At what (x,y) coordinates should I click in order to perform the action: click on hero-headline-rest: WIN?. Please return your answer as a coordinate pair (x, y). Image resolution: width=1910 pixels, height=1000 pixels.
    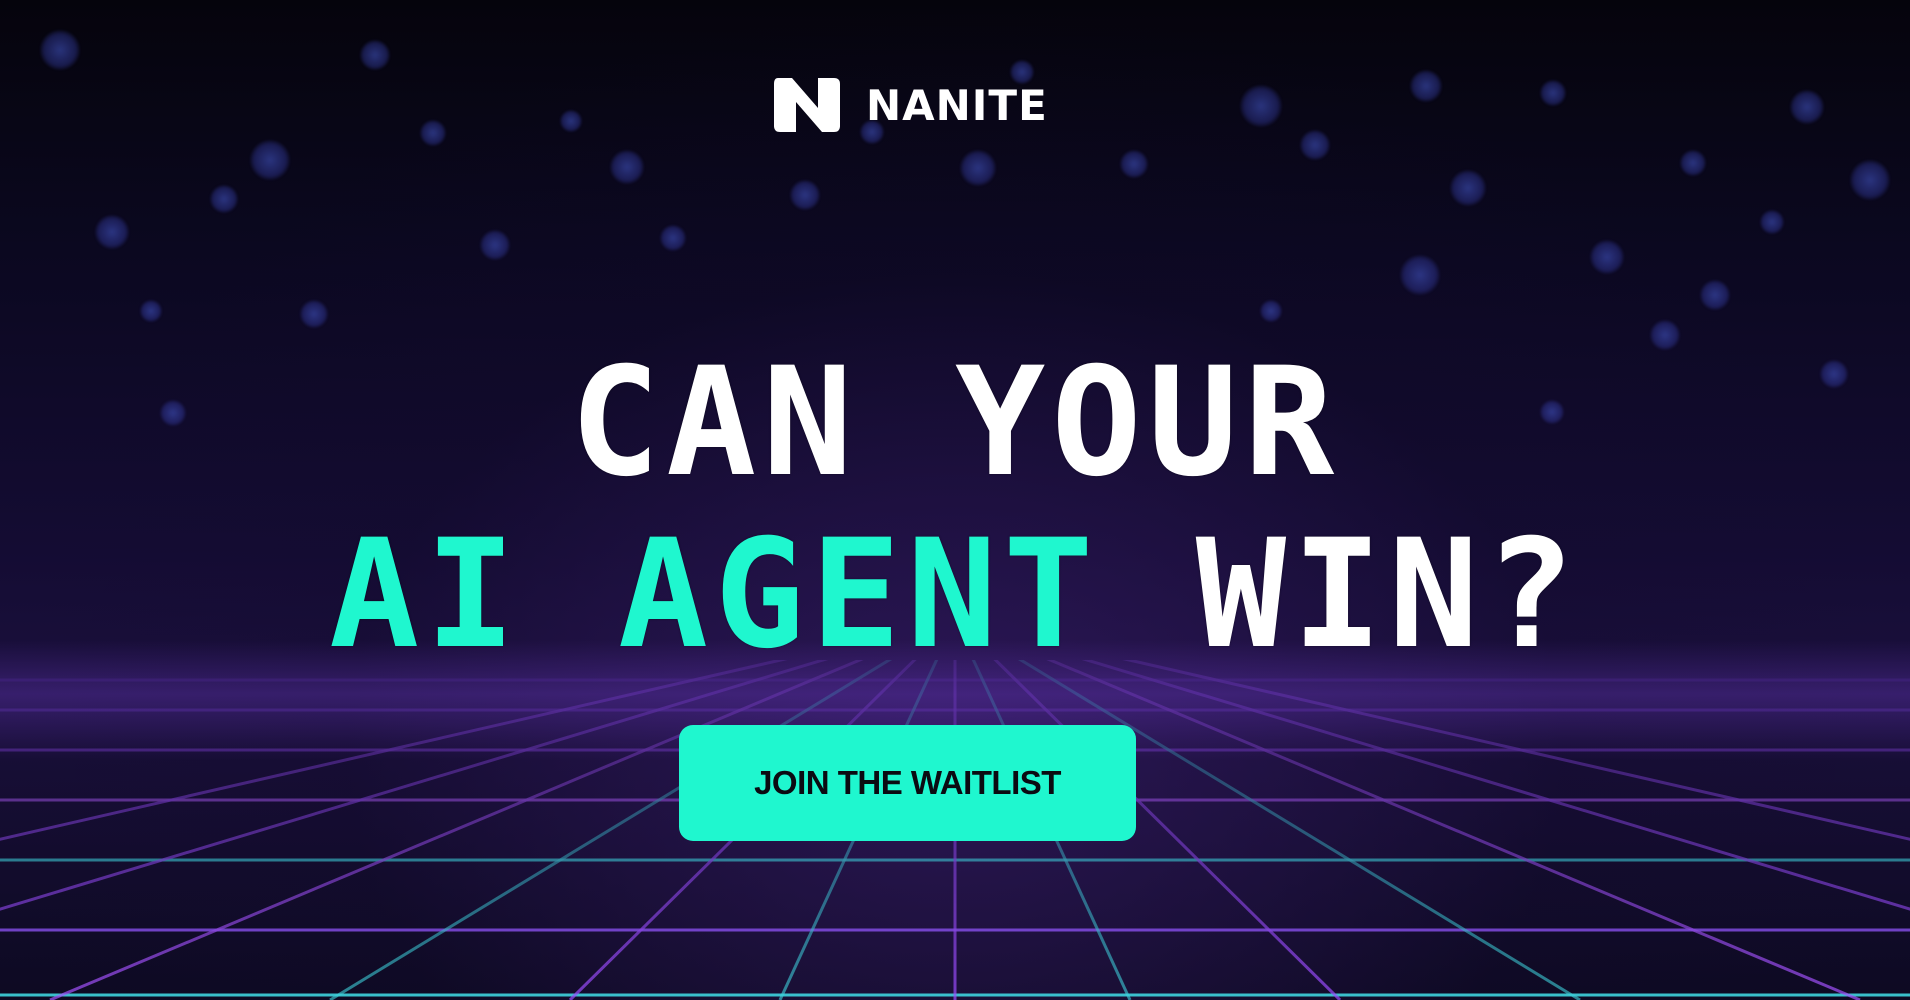
    Looking at the image, I should click on (1388, 595).